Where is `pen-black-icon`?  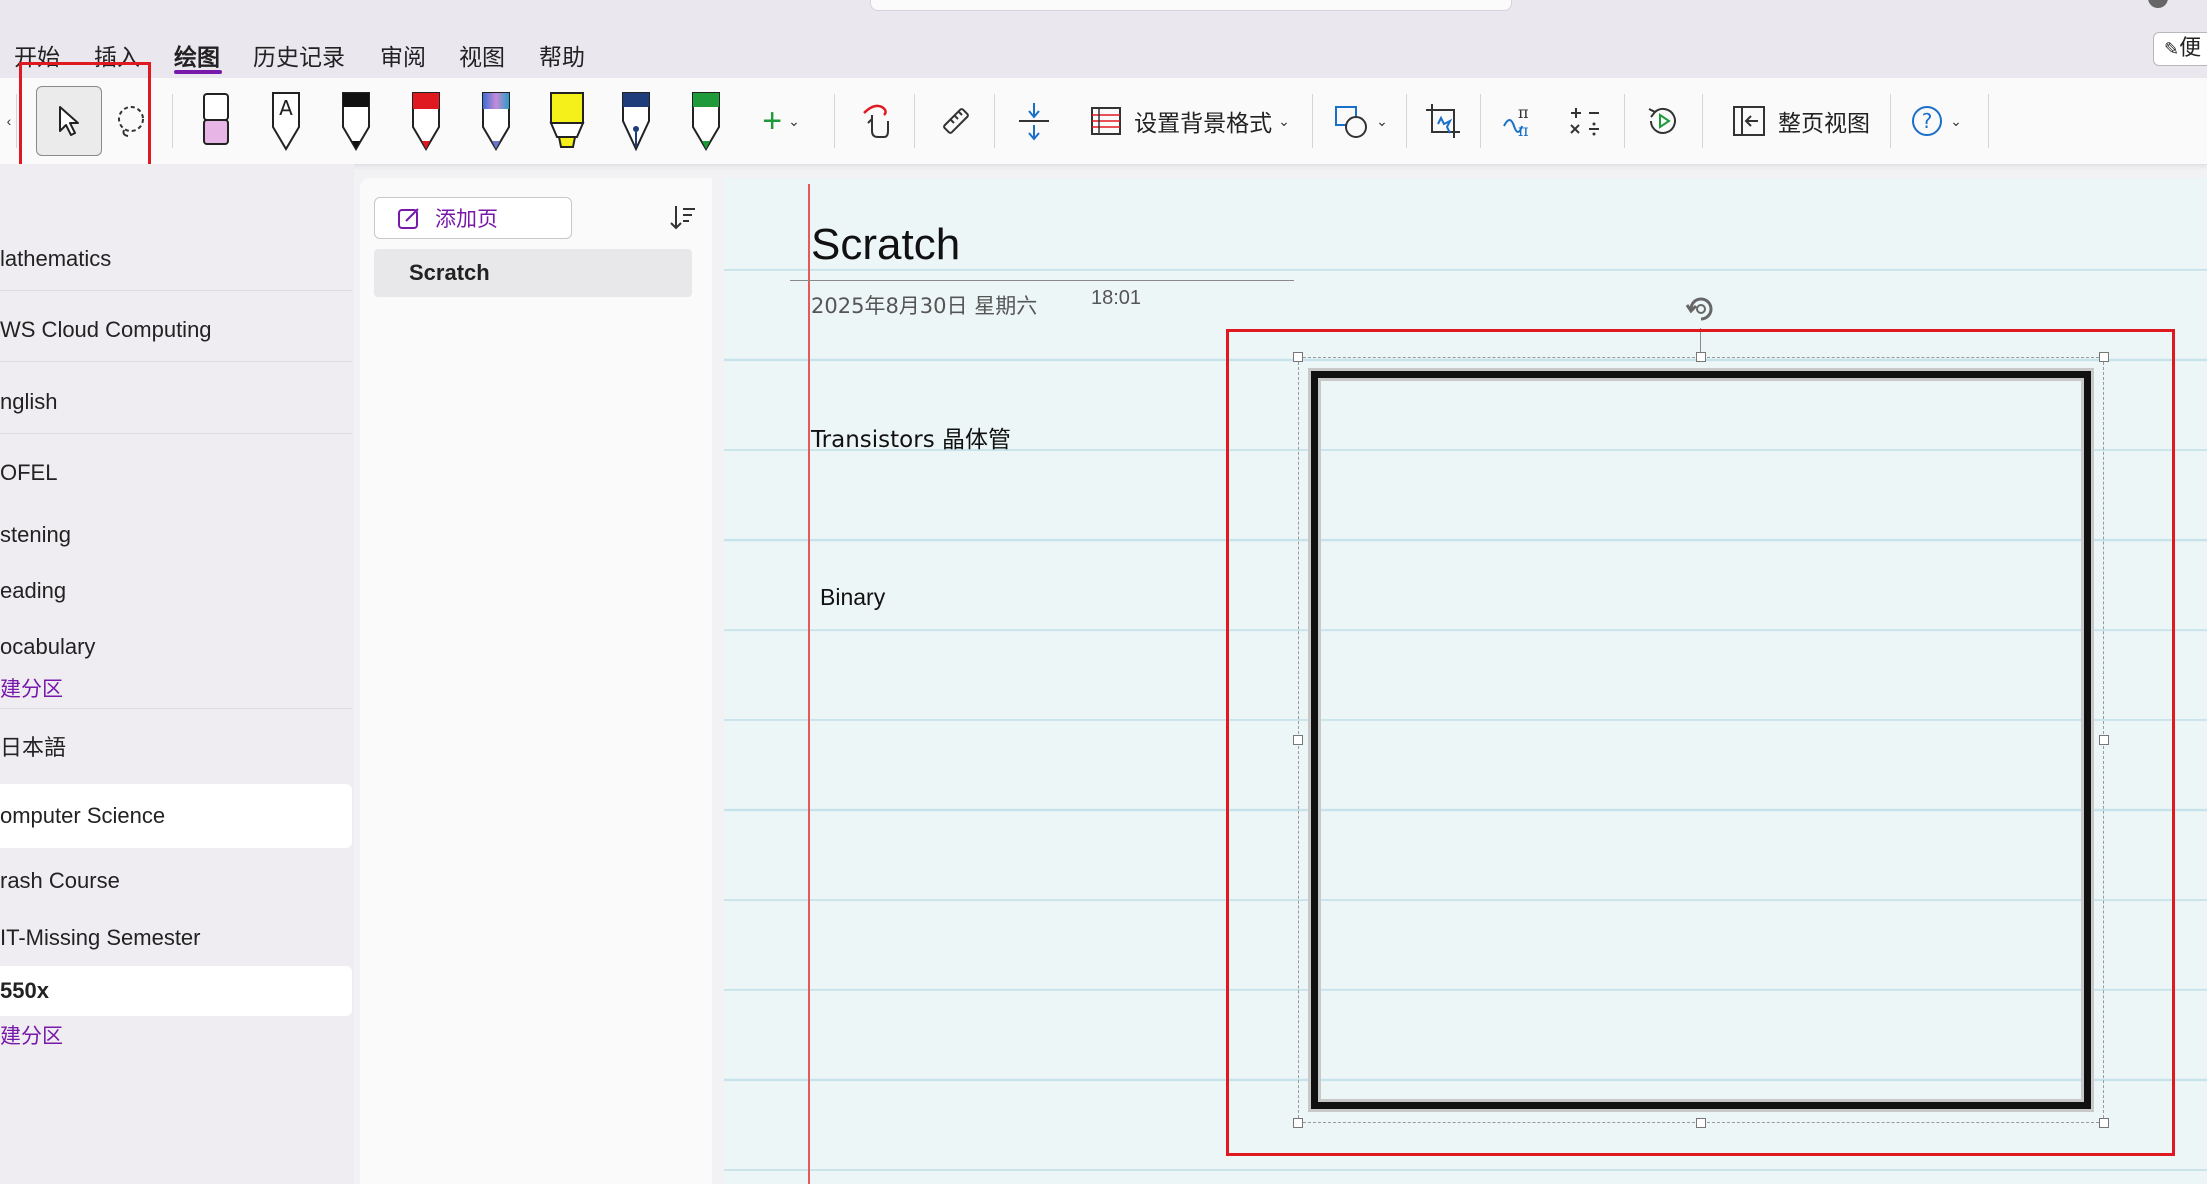 pen-black-icon is located at coordinates (356, 121).